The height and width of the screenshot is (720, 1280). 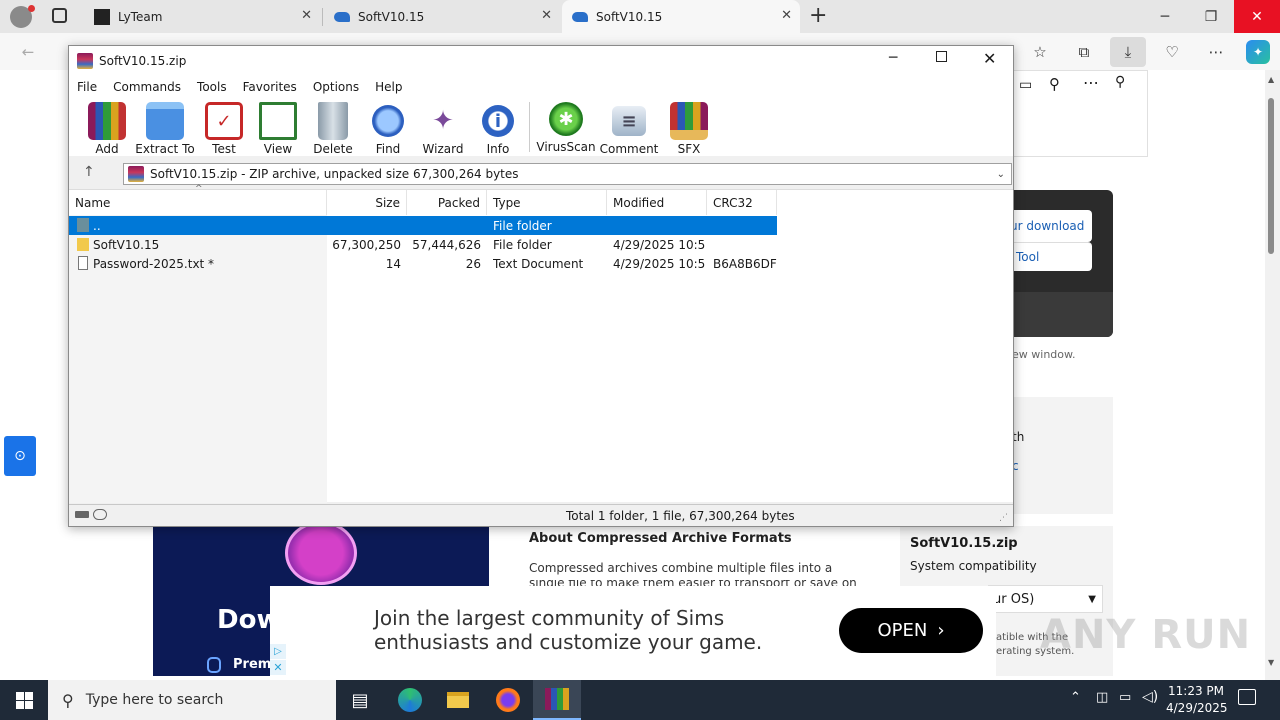 I want to click on chevron-down-icon: ⌄, so click(x=1000, y=174).